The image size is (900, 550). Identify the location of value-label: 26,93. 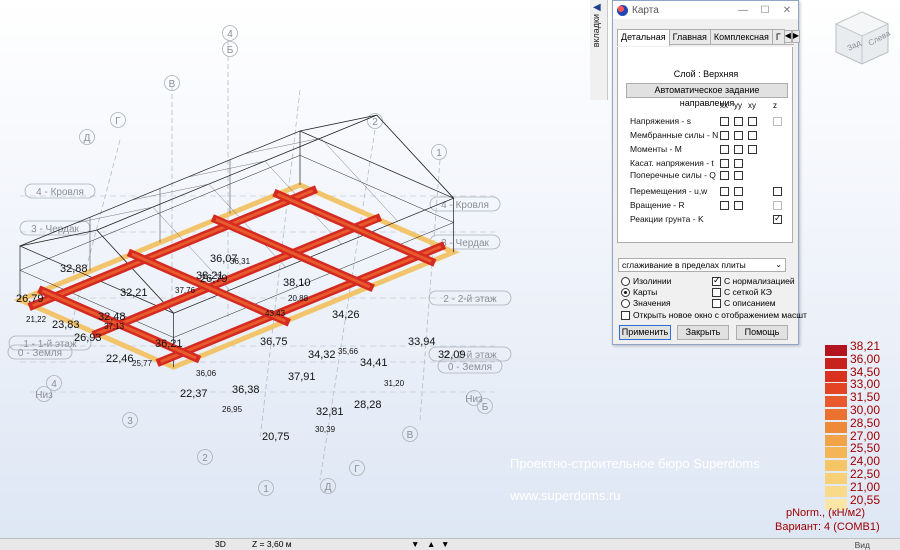
(88, 338).